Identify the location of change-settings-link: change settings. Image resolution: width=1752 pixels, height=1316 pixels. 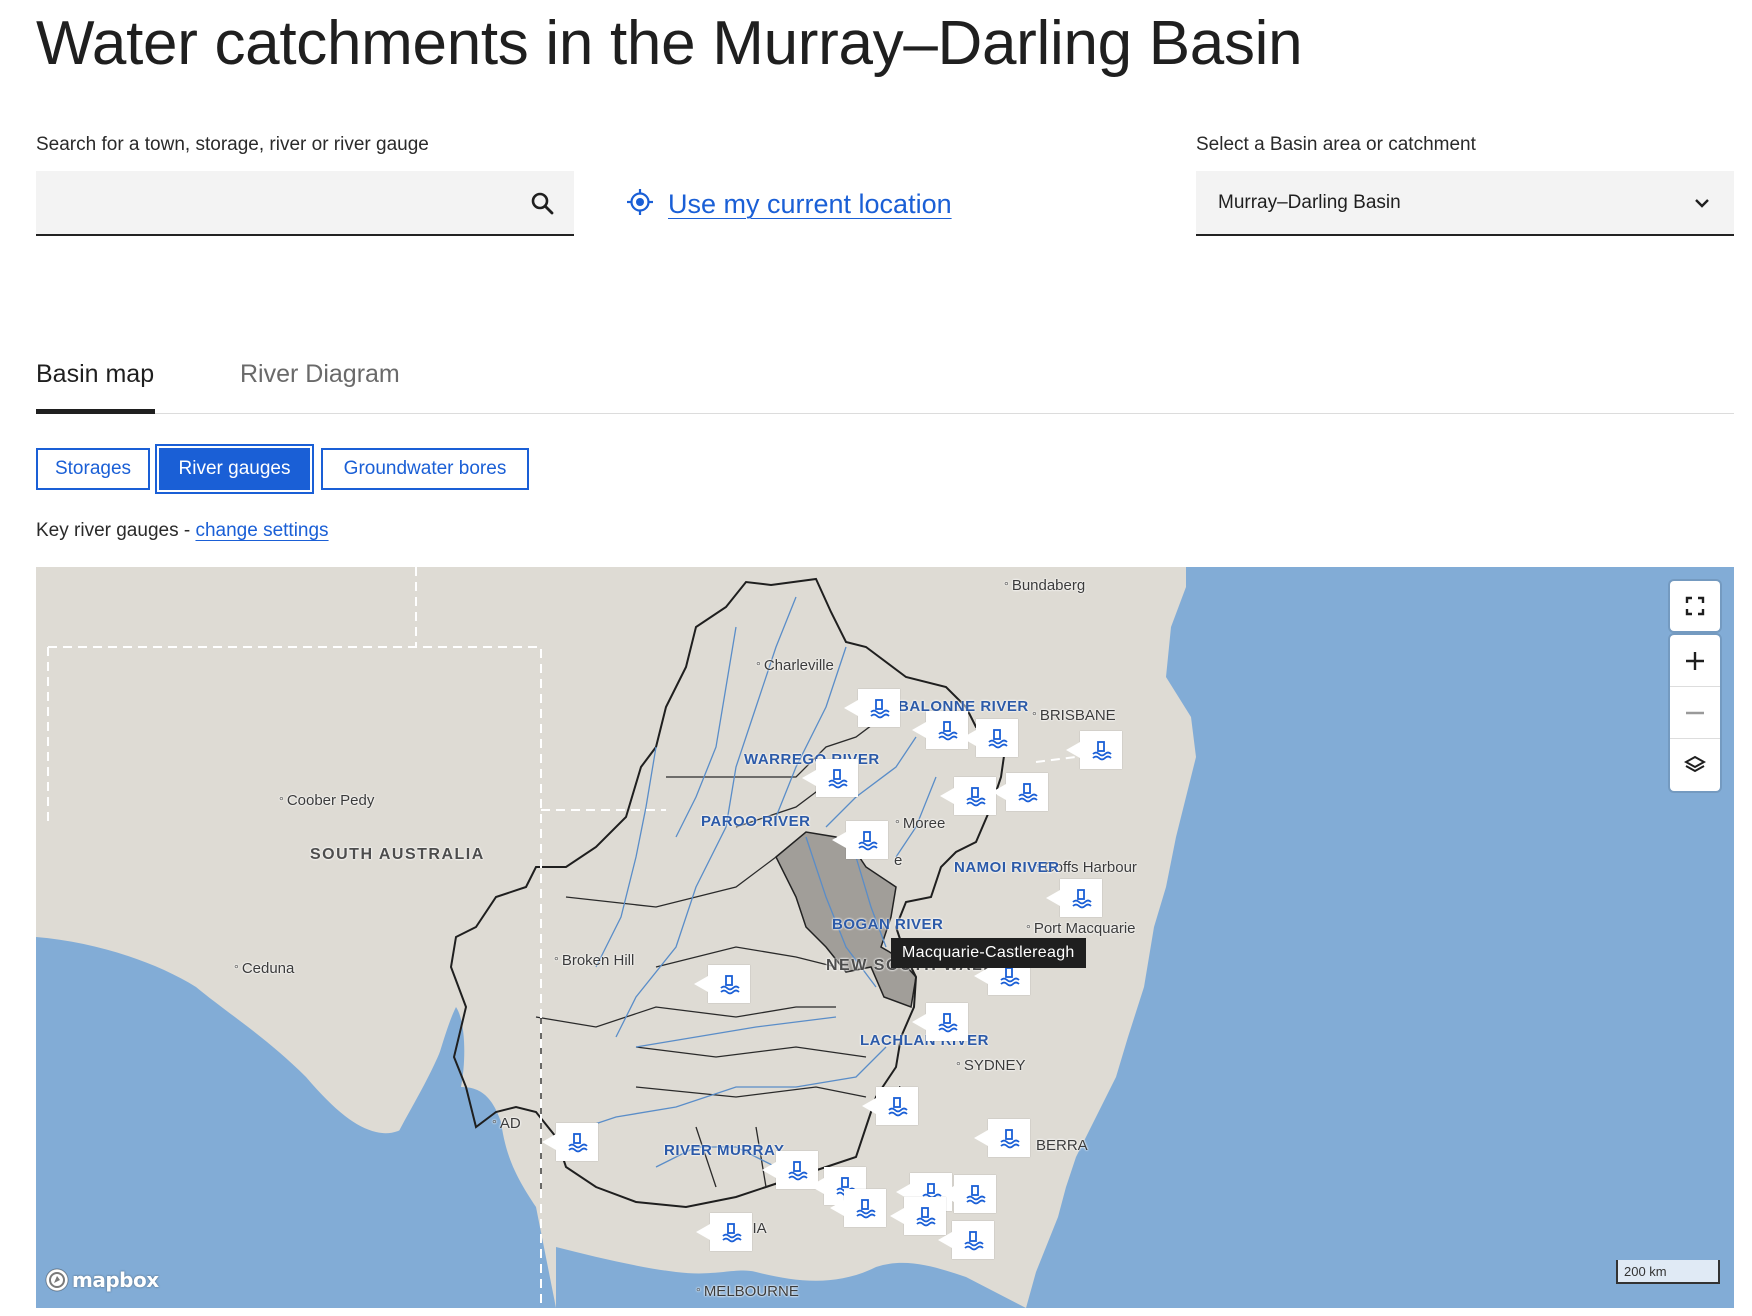
(261, 530).